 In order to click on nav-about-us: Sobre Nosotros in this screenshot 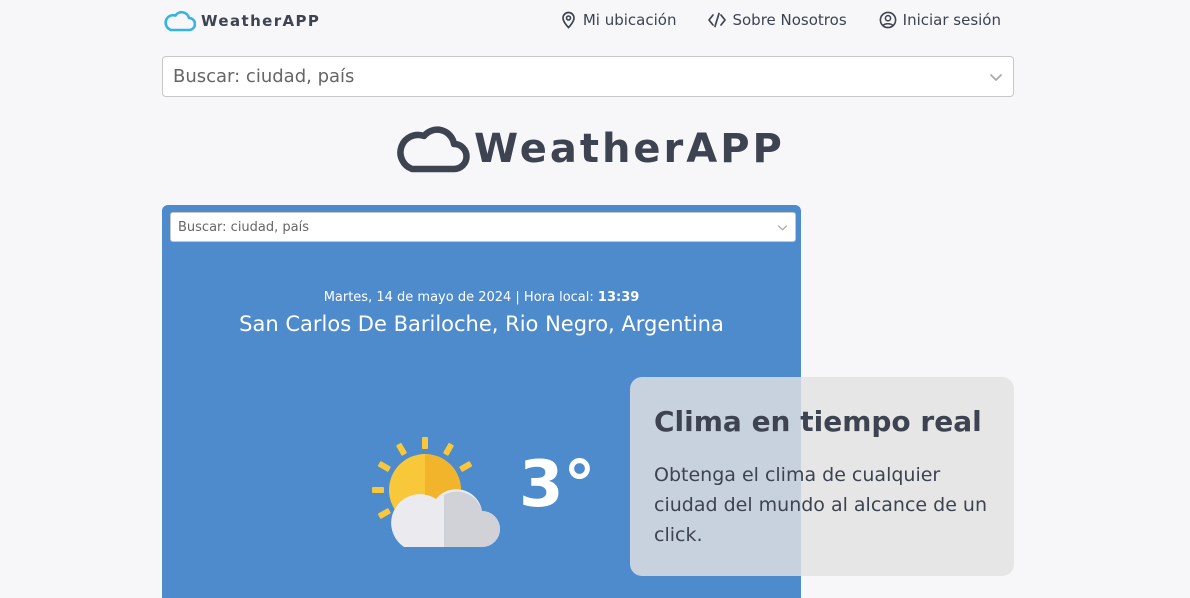, I will do `click(777, 20)`.